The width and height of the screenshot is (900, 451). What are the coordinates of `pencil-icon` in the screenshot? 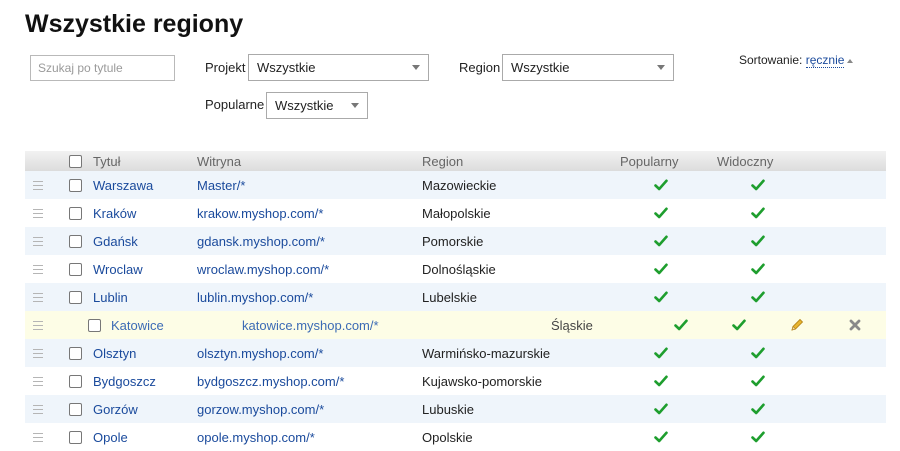 It's located at (797, 325).